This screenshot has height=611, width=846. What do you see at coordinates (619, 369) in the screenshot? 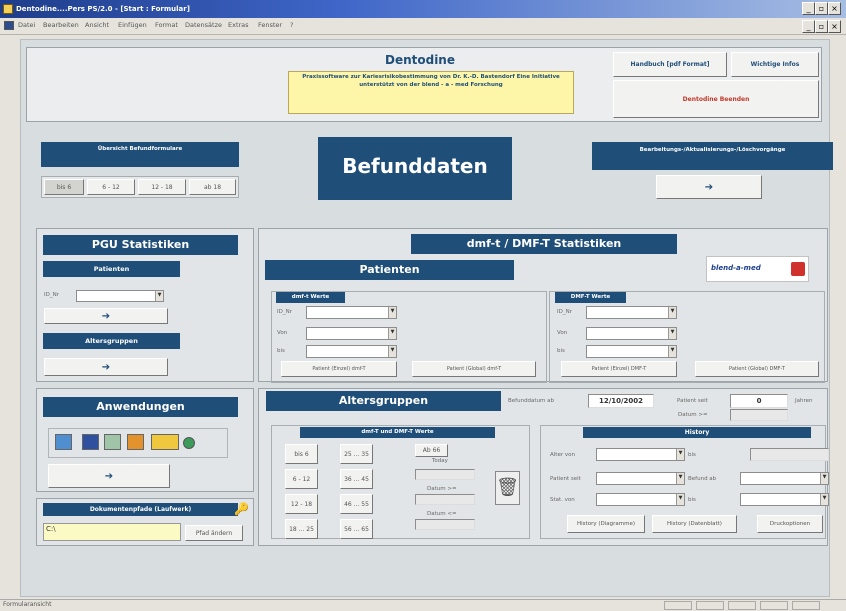
I see `dmf-big-single-button: Patient (Einzel) DMF-T` at bounding box center [619, 369].